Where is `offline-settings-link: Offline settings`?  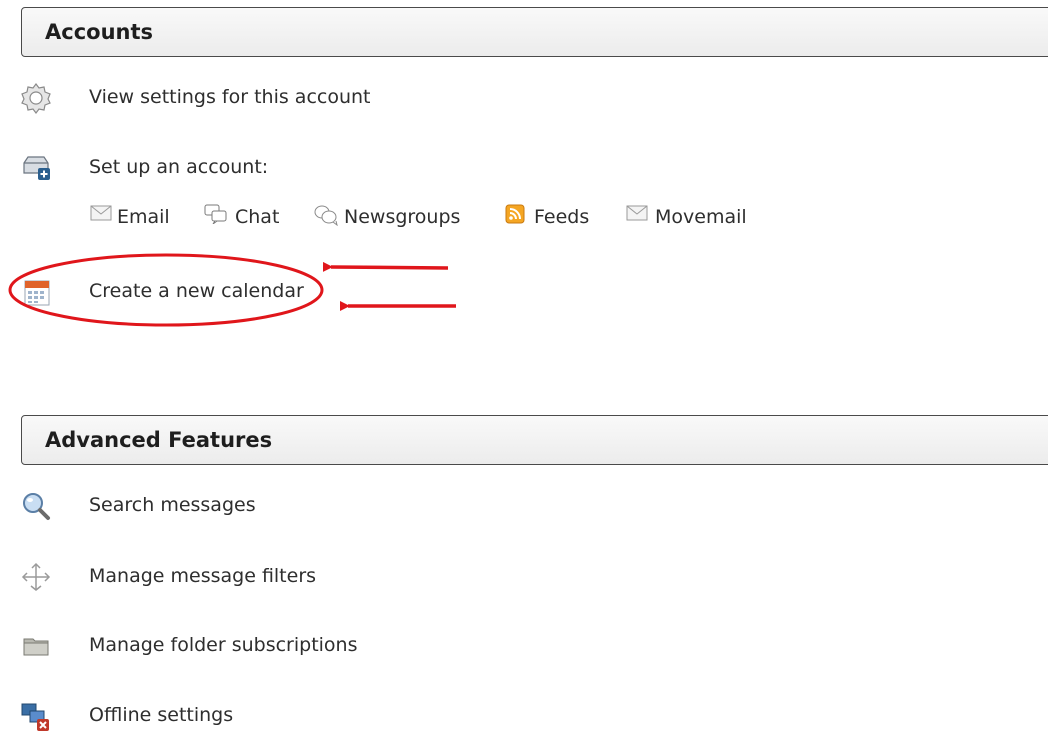 offline-settings-link: Offline settings is located at coordinates (135, 716).